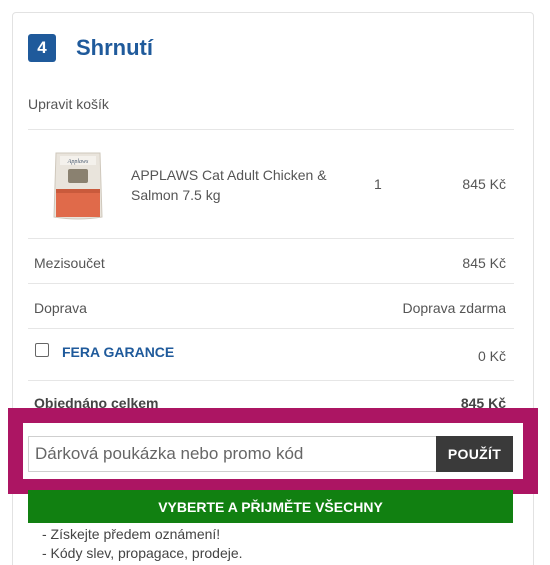  What do you see at coordinates (232, 454) in the screenshot?
I see `promo-code-input` at bounding box center [232, 454].